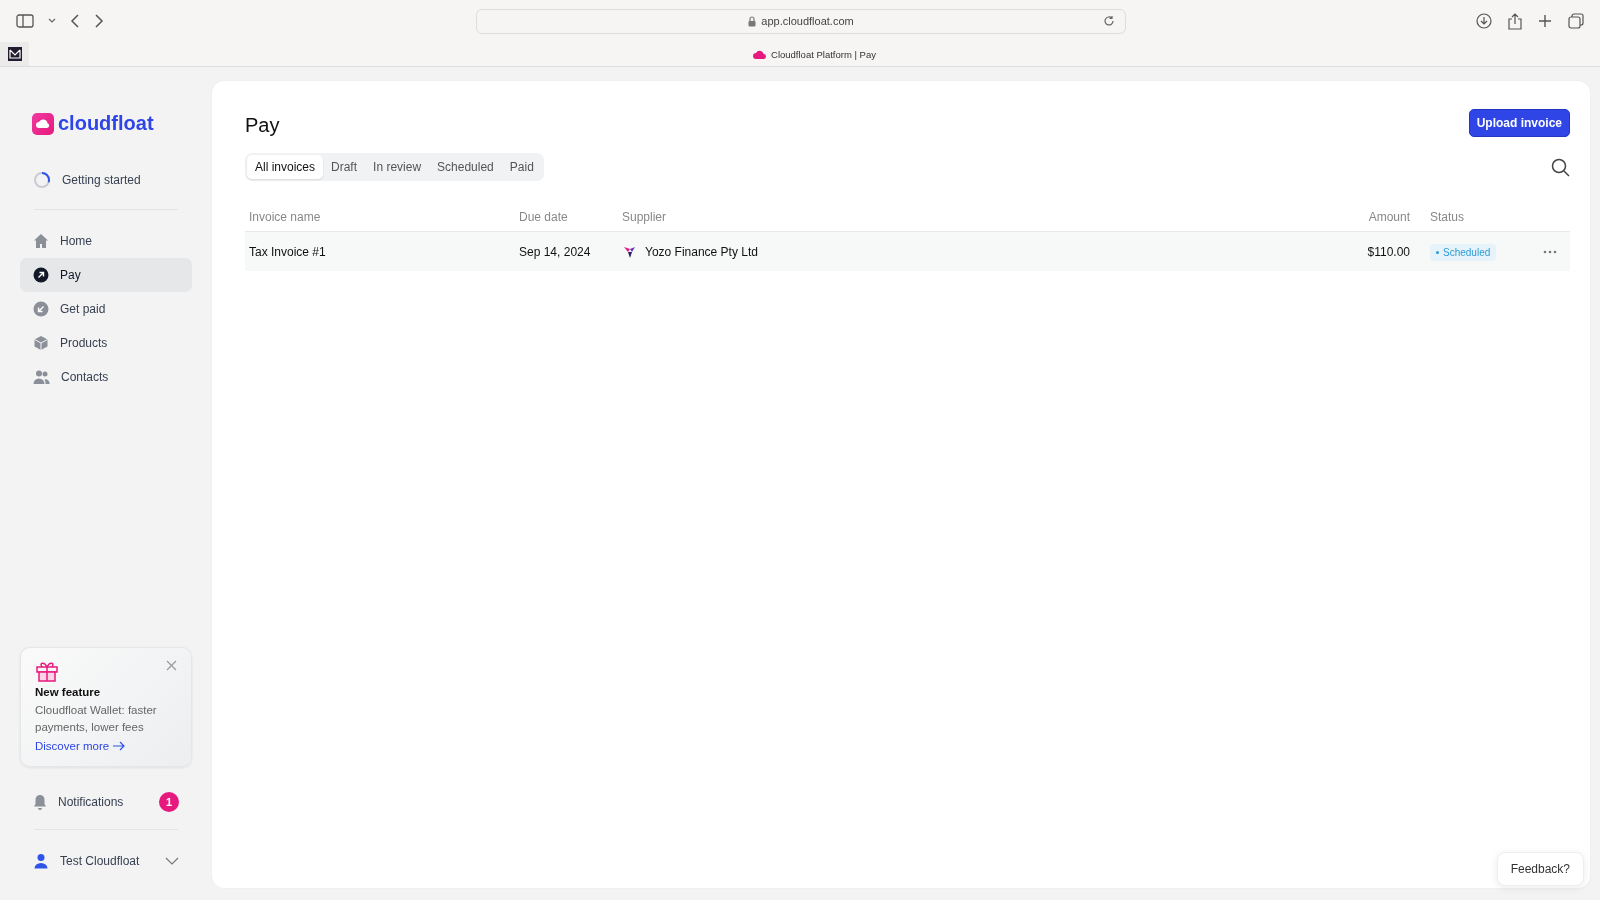 Image resolution: width=1600 pixels, height=900 pixels. What do you see at coordinates (285, 217) in the screenshot?
I see `column-header: Invoice name` at bounding box center [285, 217].